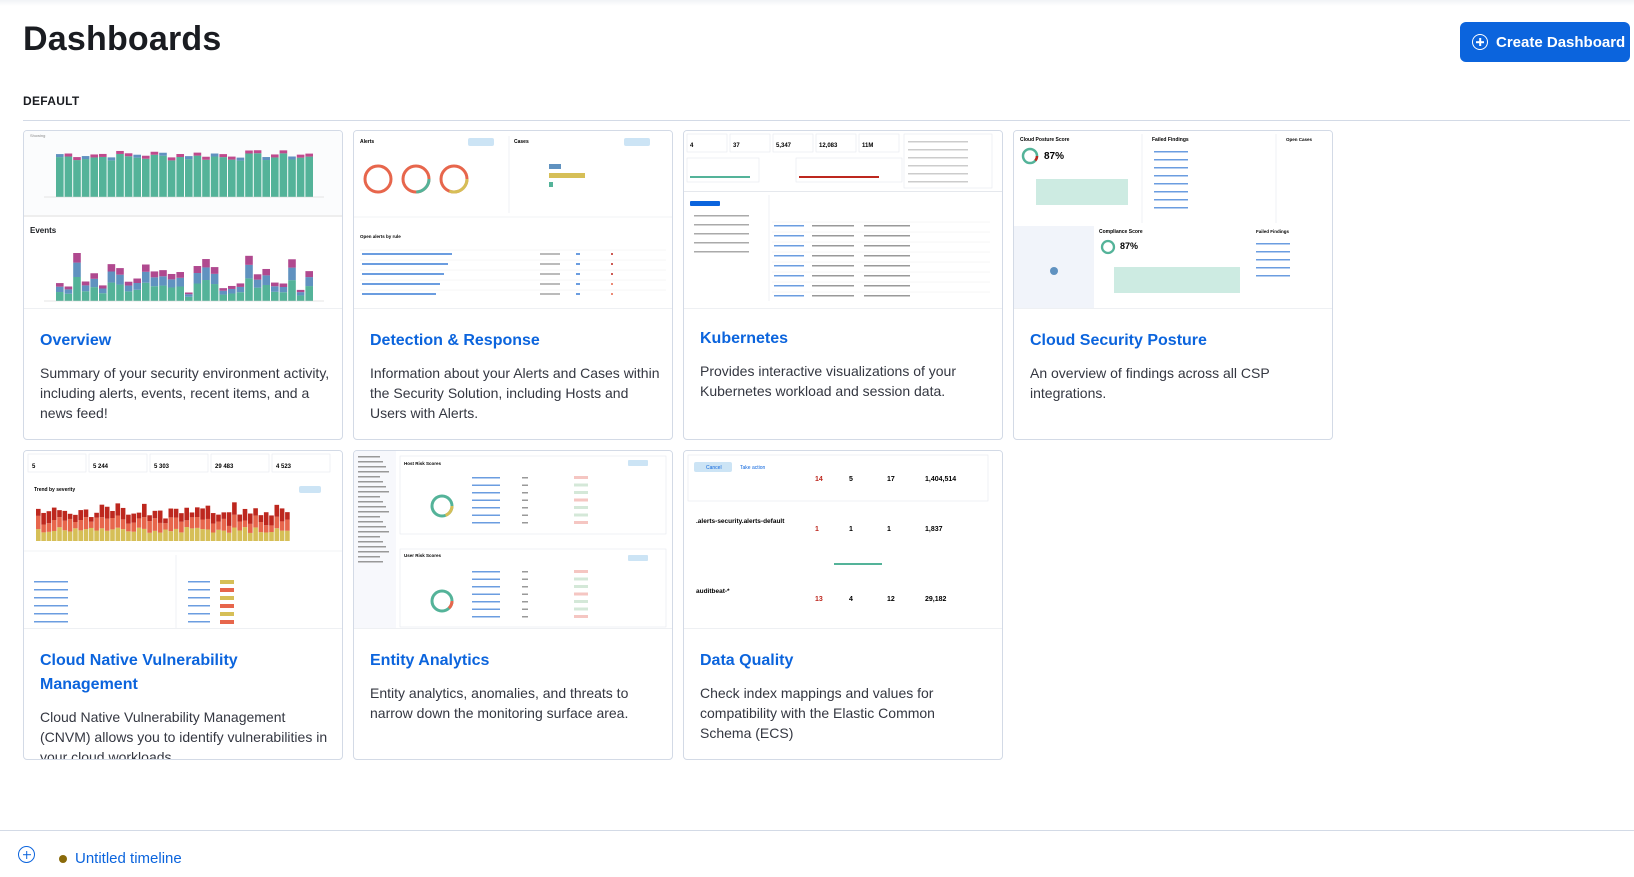 This screenshot has height=877, width=1634. What do you see at coordinates (227, 590) in the screenshot?
I see `cnvm-thumb-badge` at bounding box center [227, 590].